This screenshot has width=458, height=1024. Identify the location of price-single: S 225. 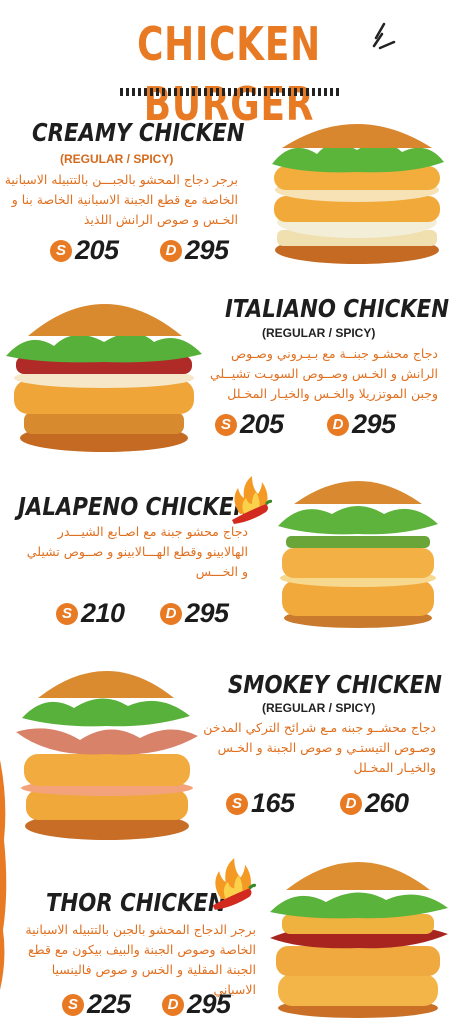
(96, 1004).